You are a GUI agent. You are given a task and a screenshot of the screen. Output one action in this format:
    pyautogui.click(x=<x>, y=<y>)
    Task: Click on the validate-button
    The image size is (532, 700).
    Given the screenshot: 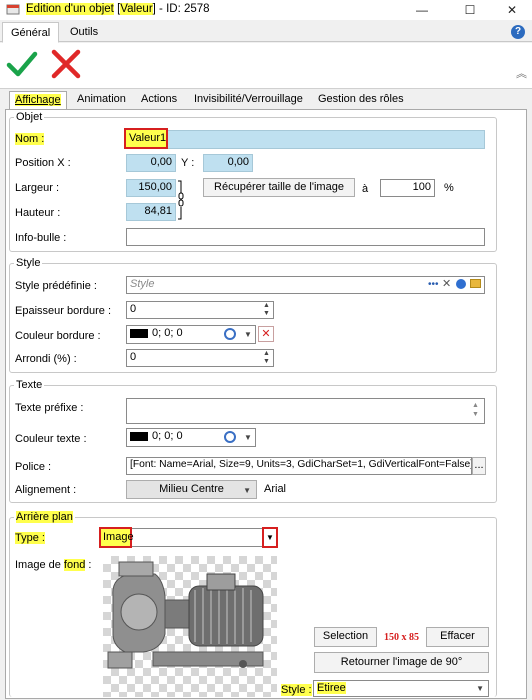 What is the action you would take?
    pyautogui.click(x=22, y=65)
    